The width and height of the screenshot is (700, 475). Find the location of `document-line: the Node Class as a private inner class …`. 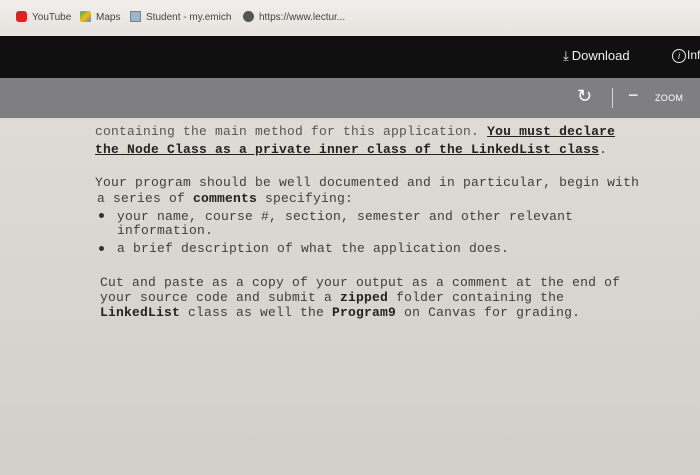

document-line: the Node Class as a private inner class … is located at coordinates (351, 149).